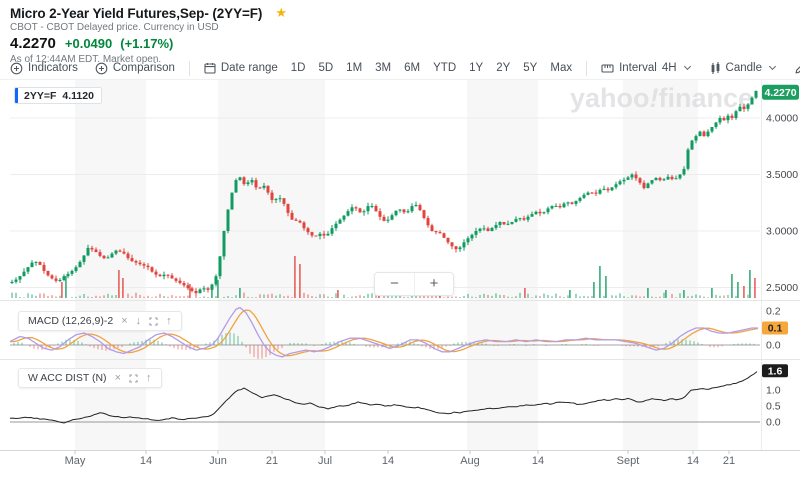 The image size is (800, 483). I want to click on symbol-legend-chip: 2YY=F 4.1120, so click(58, 95).